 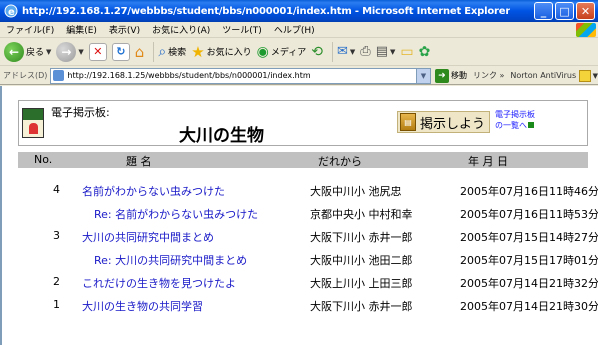 What do you see at coordinates (262, 51) in the screenshot?
I see `media-icon: ◉` at bounding box center [262, 51].